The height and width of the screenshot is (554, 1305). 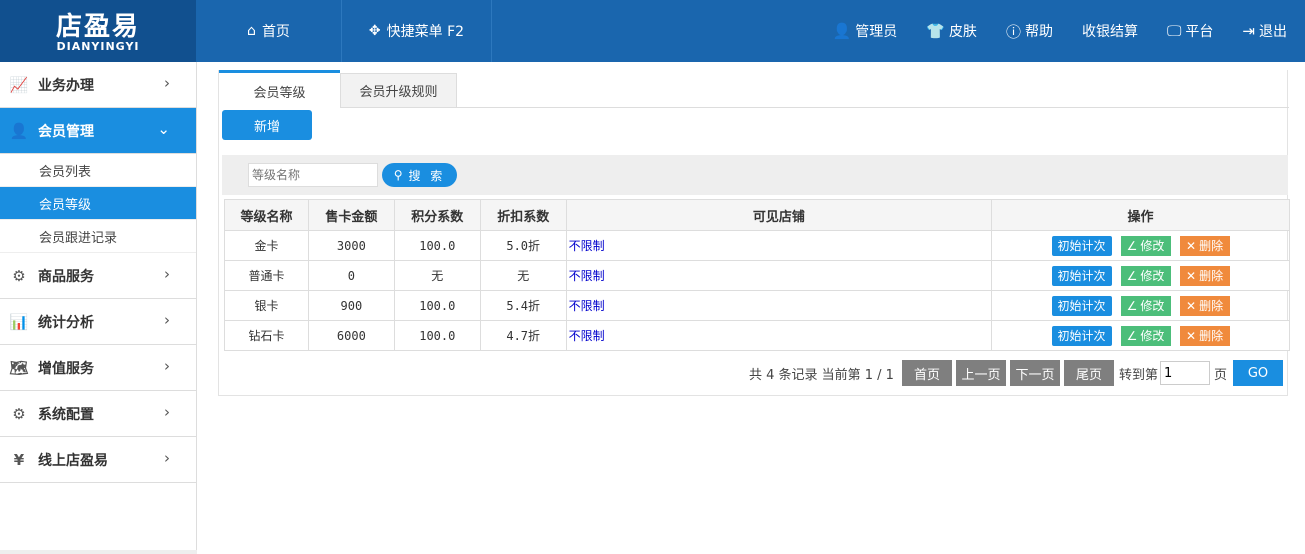 I want to click on sidebar-item-member: 👤 会员管理 ⌄, so click(x=98, y=131).